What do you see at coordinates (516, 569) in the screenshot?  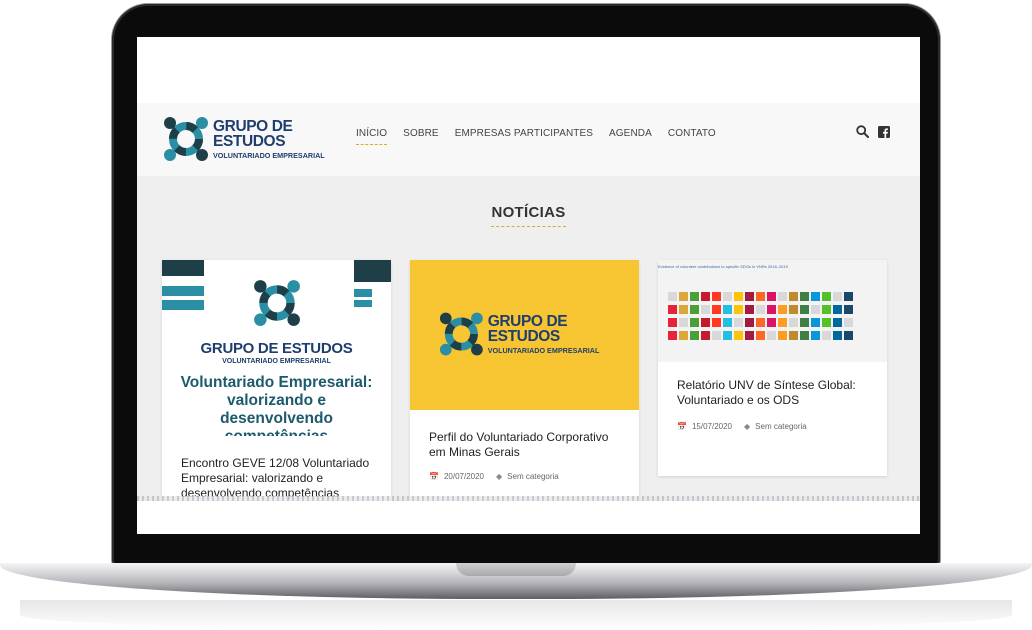 I see `laptop-notch` at bounding box center [516, 569].